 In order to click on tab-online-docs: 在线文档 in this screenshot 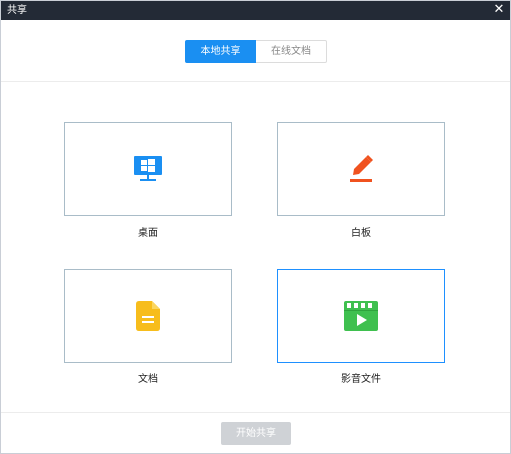, I will do `click(291, 51)`.